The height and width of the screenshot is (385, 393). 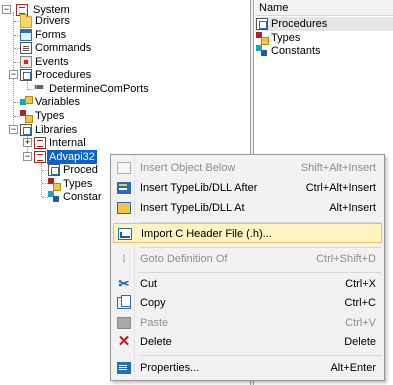 What do you see at coordinates (296, 51) in the screenshot?
I see `list-item-label: Constants` at bounding box center [296, 51].